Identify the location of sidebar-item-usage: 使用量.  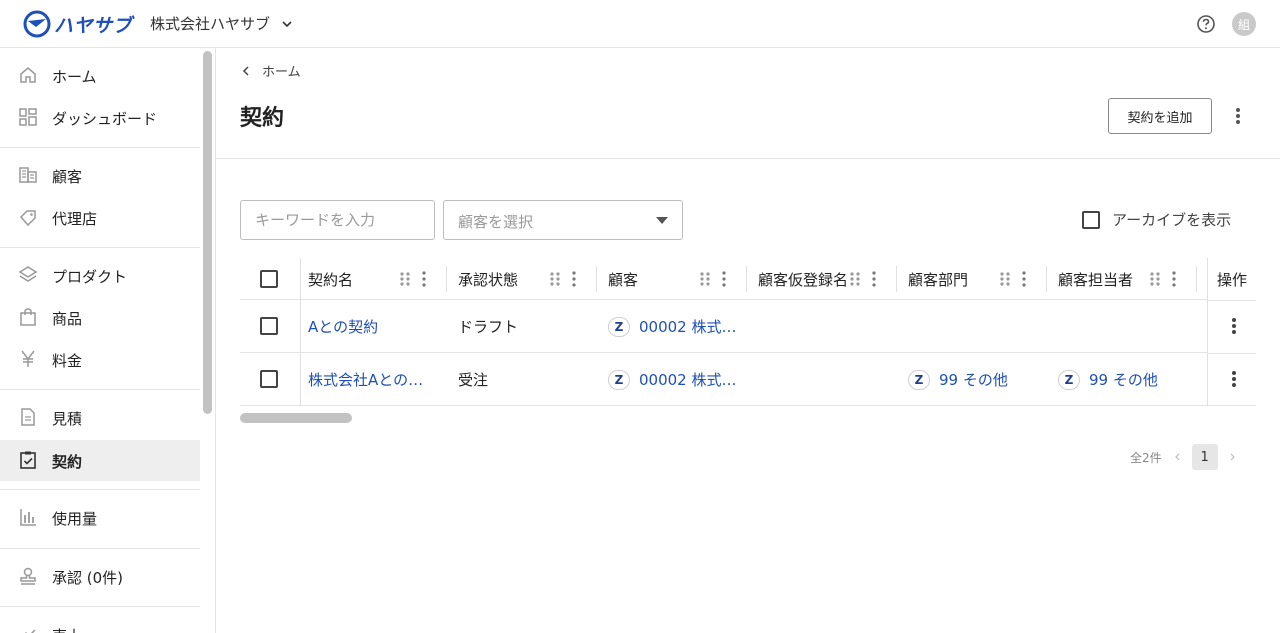
(100, 517).